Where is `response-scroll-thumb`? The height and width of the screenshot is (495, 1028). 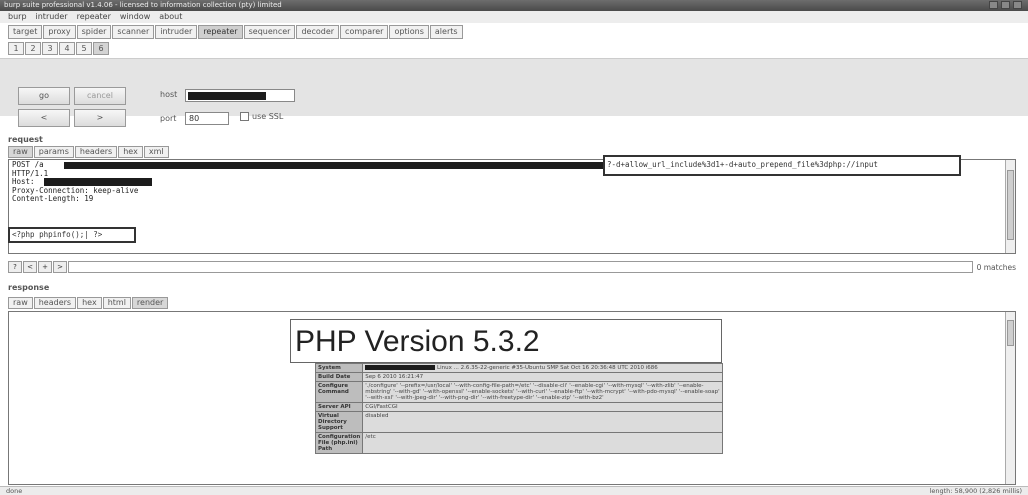
response-scroll-thumb is located at coordinates (1010, 333).